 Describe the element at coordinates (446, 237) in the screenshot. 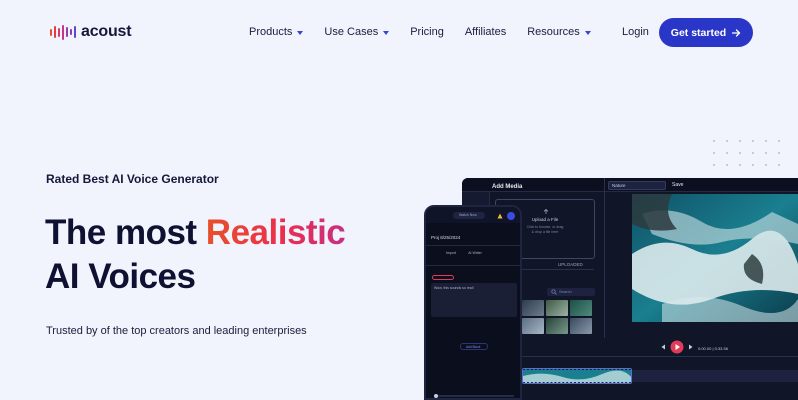

I see `phone-project-title: Proj 8/25/2024` at that location.